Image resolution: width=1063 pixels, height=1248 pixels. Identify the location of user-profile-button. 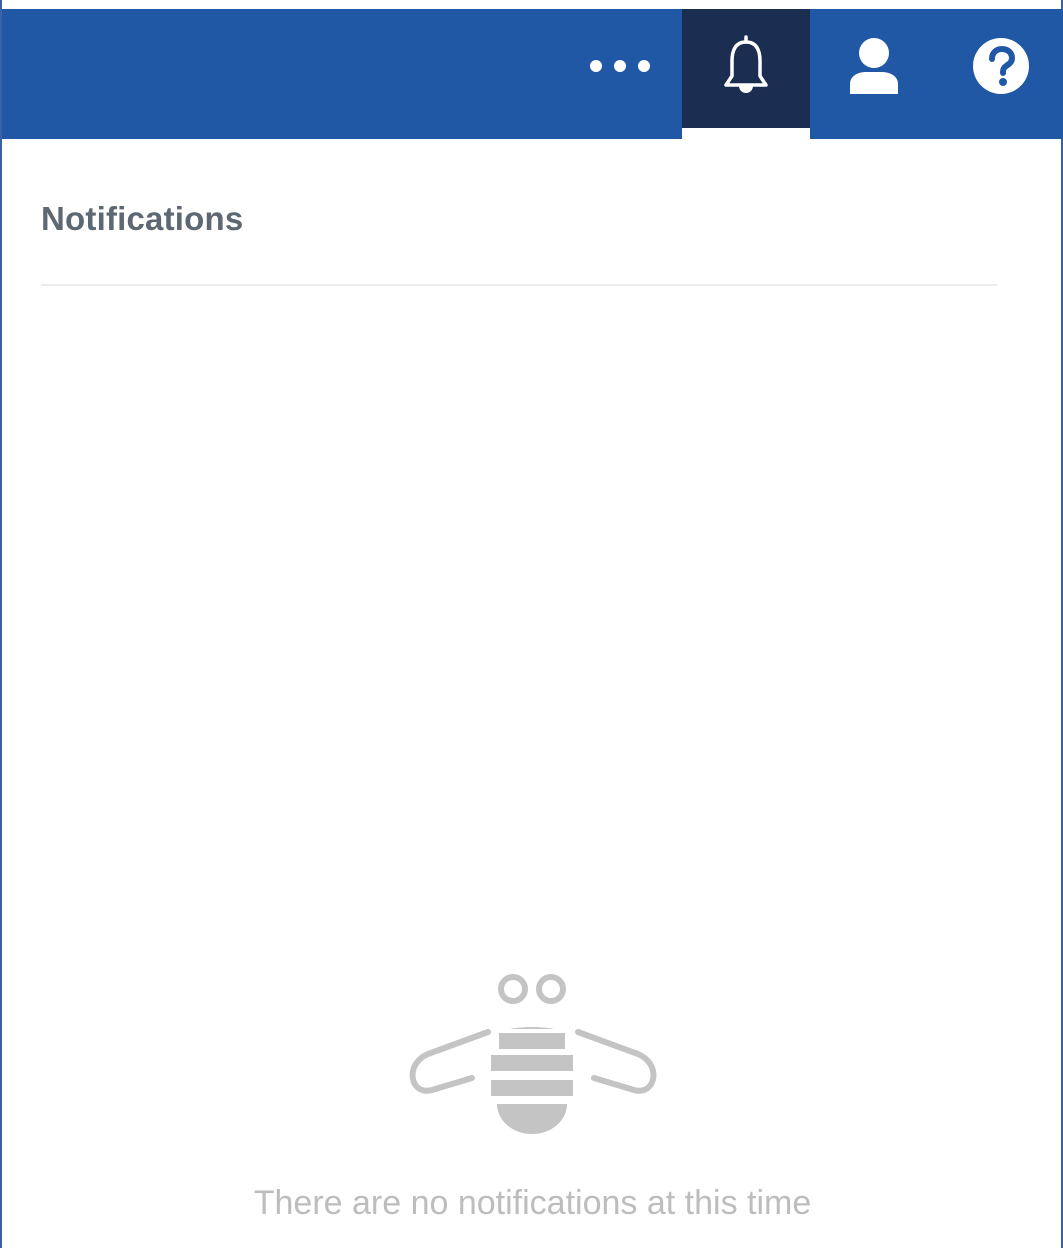
(874, 68).